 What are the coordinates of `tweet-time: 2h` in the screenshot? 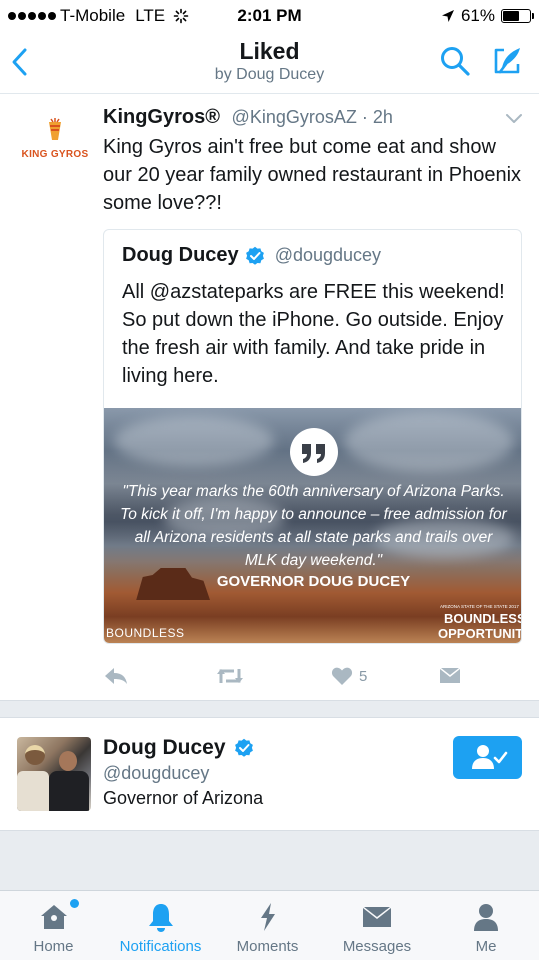 It's located at (382, 117).